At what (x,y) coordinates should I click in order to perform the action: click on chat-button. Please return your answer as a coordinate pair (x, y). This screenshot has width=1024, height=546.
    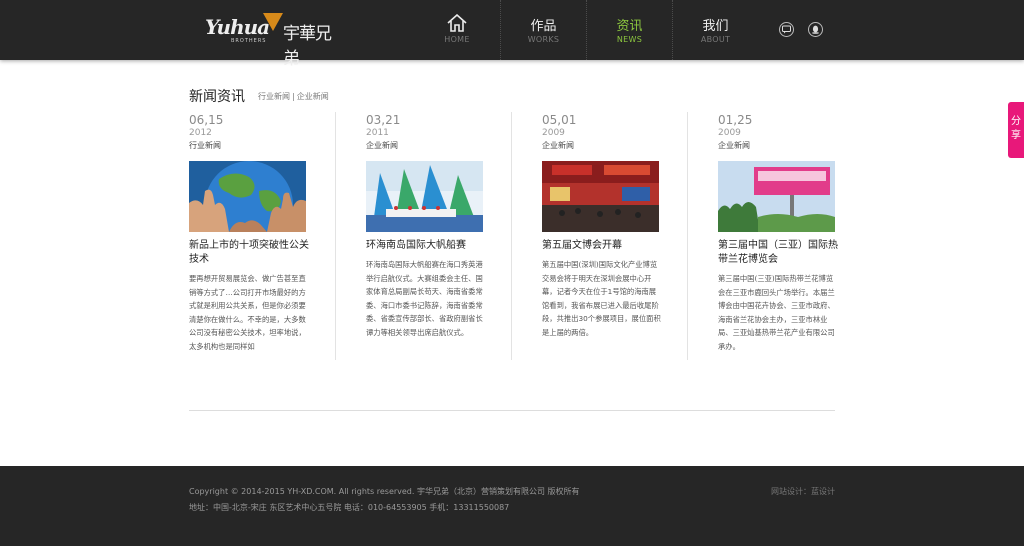
    Looking at the image, I should click on (786, 29).